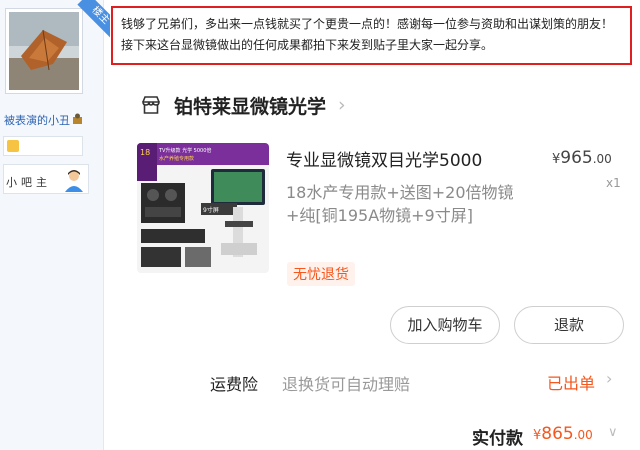  I want to click on paid-amount-label: 实付款, so click(497, 439).